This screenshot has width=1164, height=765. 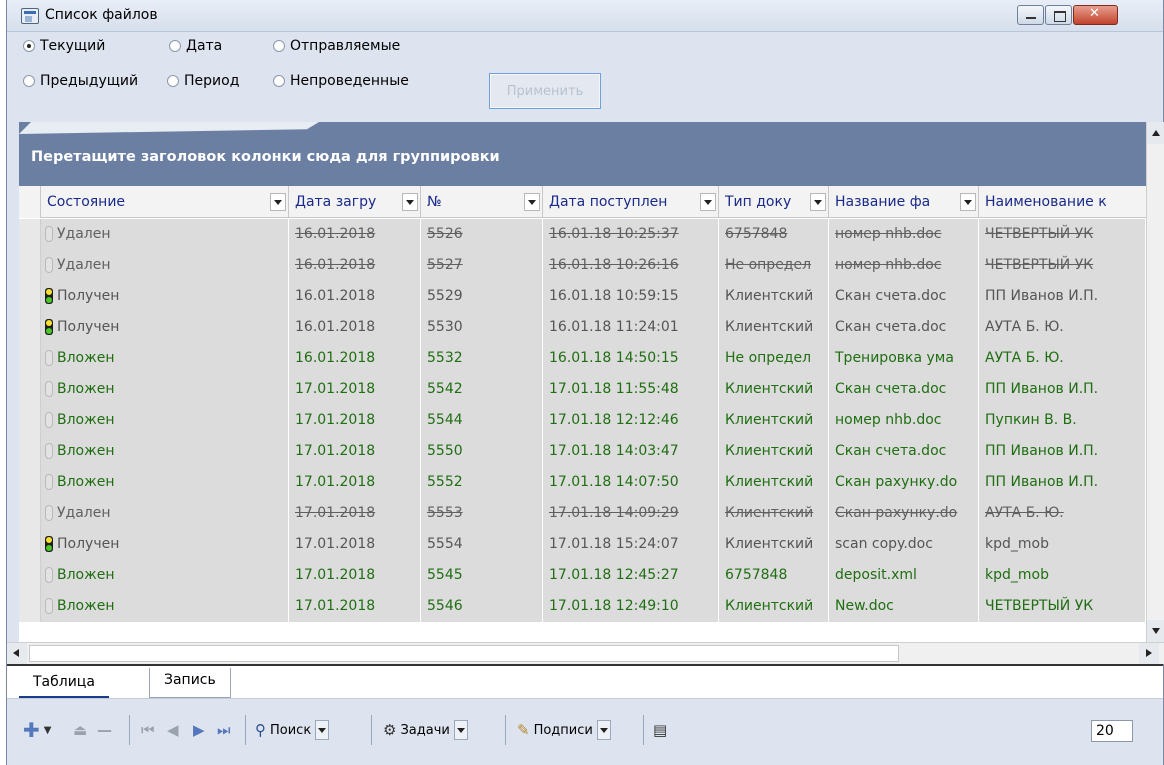 I want to click on prev-record-button: ◀, so click(x=173, y=730).